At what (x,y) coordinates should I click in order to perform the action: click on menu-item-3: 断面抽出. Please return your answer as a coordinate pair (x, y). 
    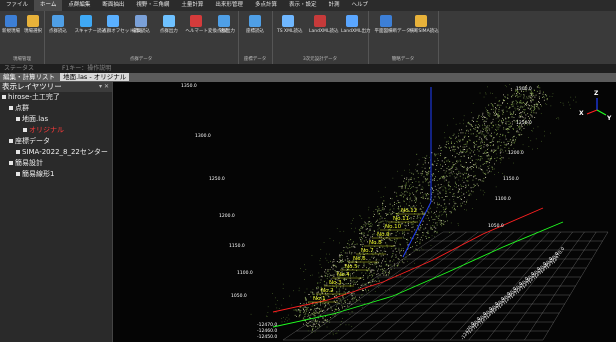
    Looking at the image, I should click on (113, 5).